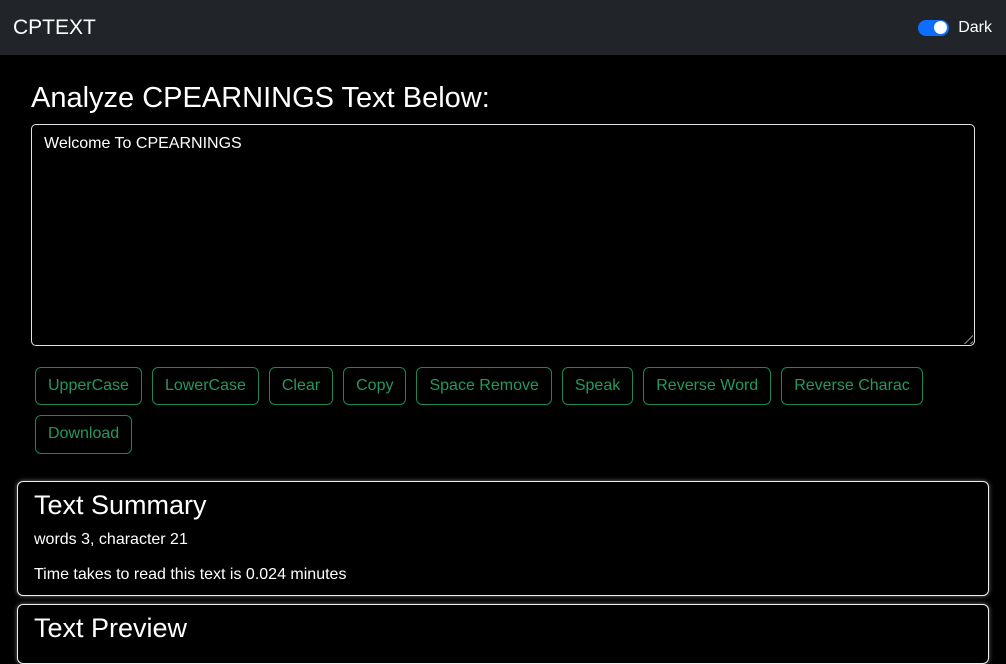 The image size is (1006, 664). Describe the element at coordinates (707, 386) in the screenshot. I see `reverse-word-button: Reverse Word` at that location.